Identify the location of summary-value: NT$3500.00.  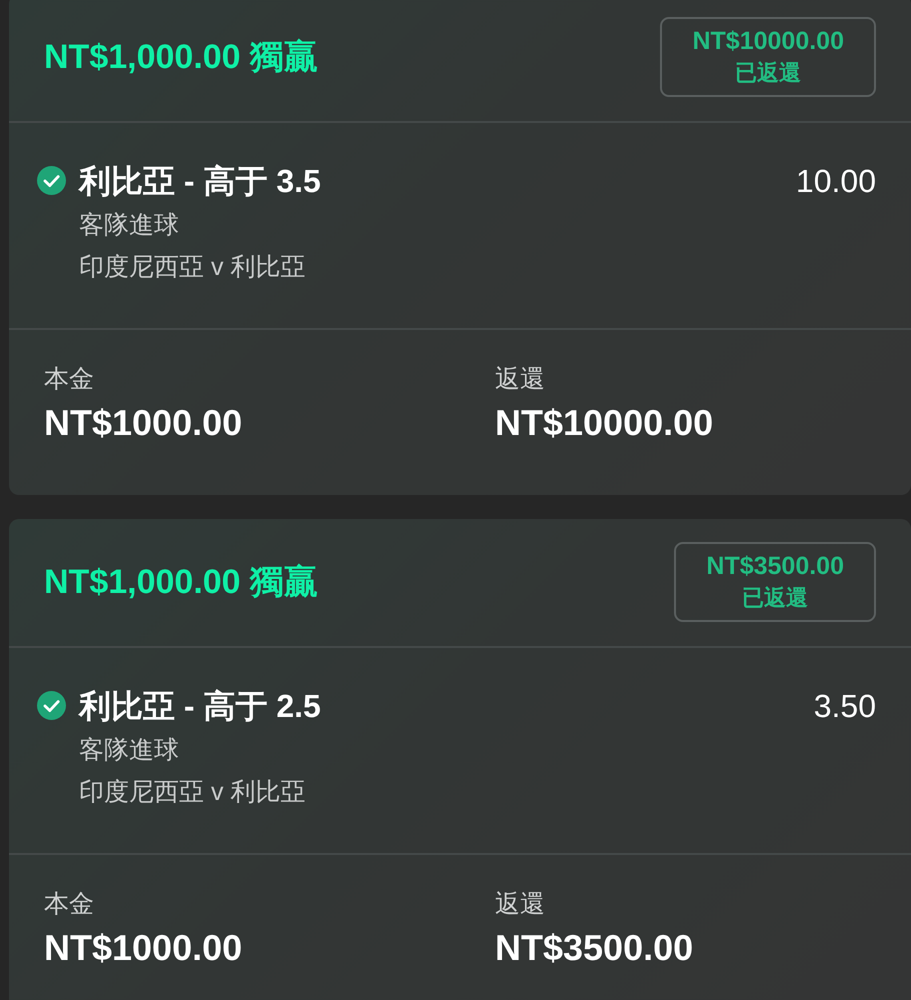
(594, 948).